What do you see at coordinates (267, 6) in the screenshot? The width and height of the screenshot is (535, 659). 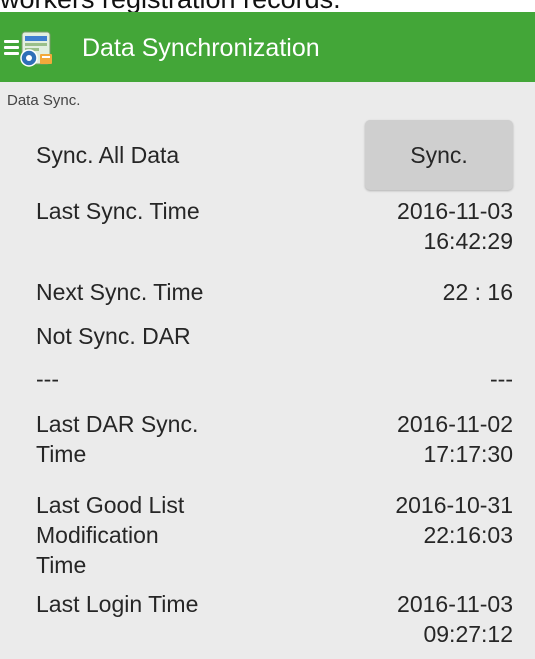 I see `caption-text: workers registration records.` at bounding box center [267, 6].